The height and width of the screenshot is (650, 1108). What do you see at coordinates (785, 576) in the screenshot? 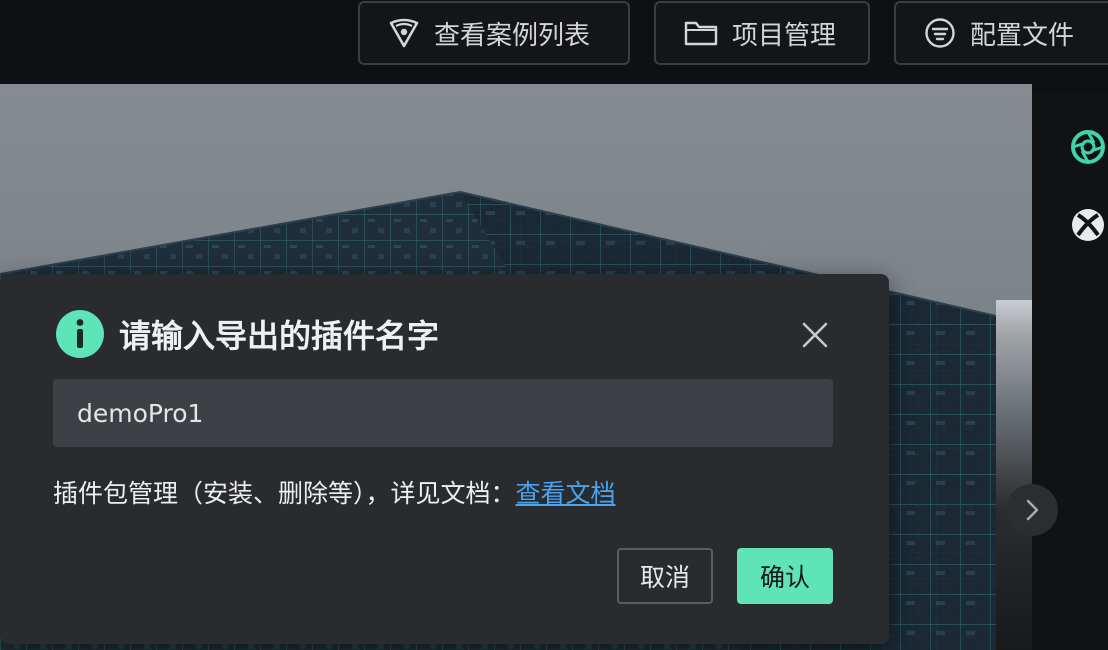
I see `confirm-button: 确认` at bounding box center [785, 576].